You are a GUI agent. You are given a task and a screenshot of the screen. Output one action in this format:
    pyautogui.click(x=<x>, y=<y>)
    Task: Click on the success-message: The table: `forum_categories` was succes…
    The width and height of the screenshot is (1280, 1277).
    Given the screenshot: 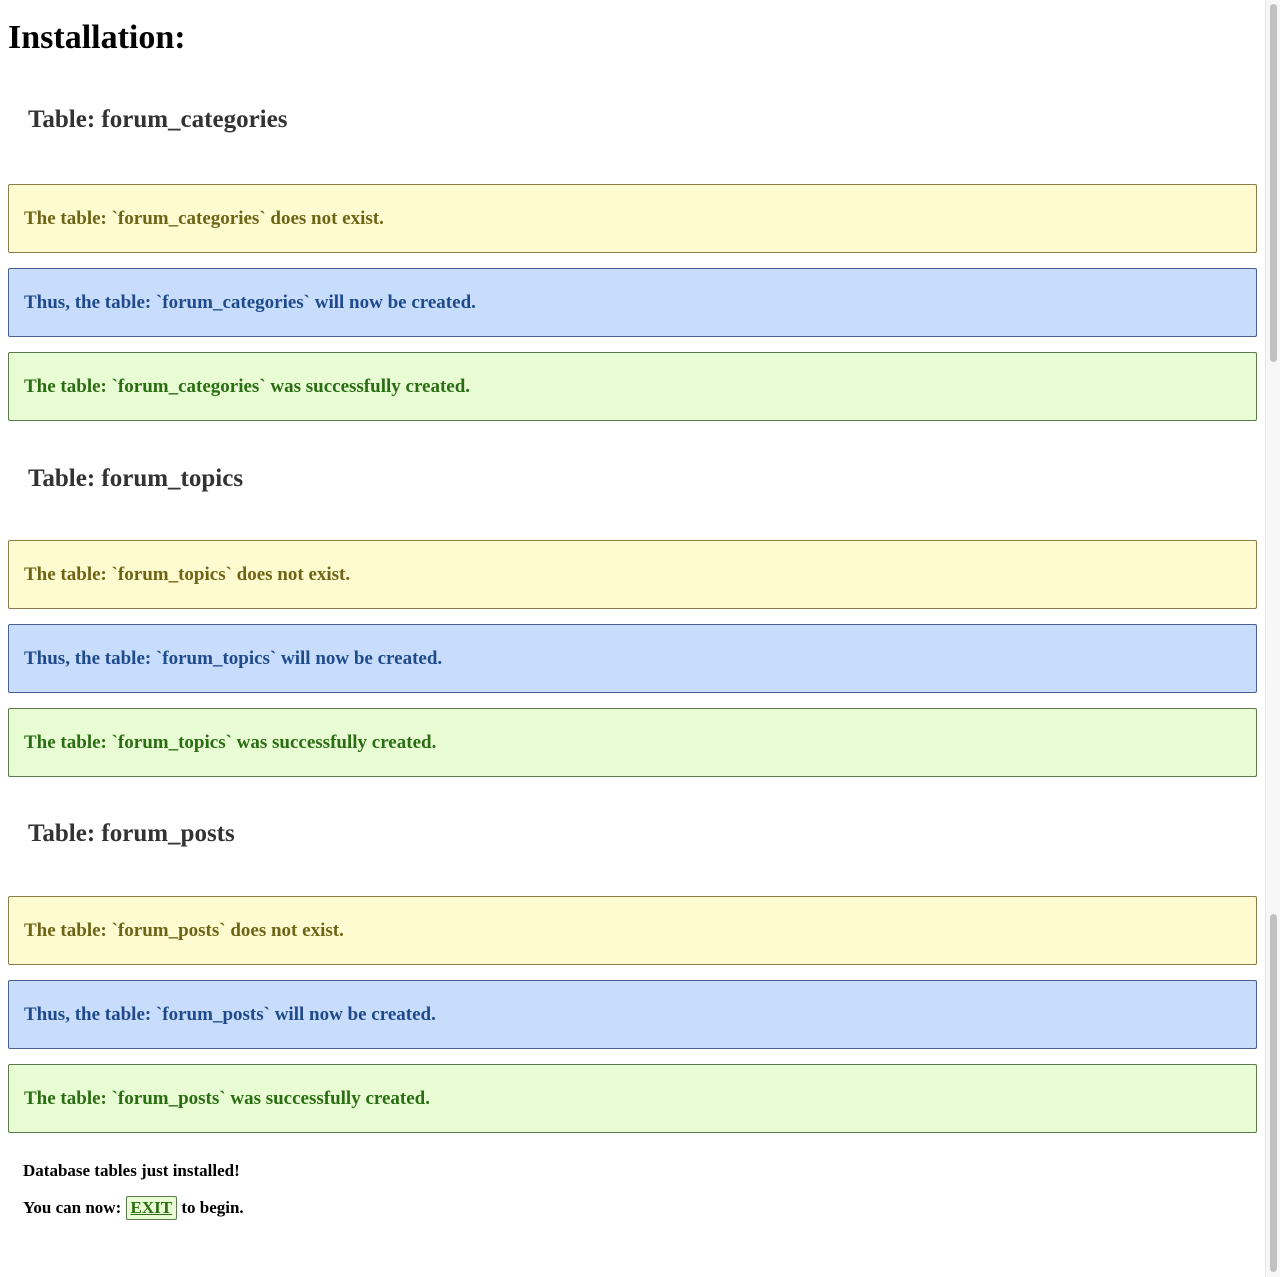 What is the action you would take?
    pyautogui.click(x=632, y=386)
    